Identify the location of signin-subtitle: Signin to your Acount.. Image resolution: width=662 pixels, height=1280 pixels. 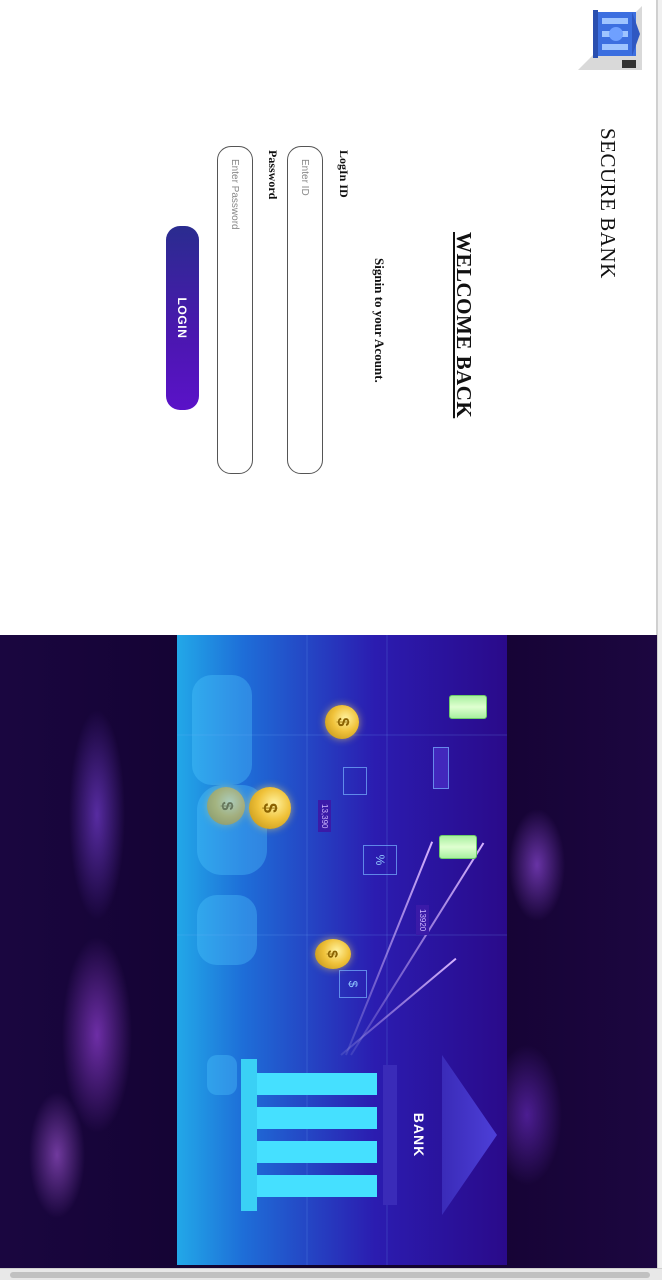
(379, 320).